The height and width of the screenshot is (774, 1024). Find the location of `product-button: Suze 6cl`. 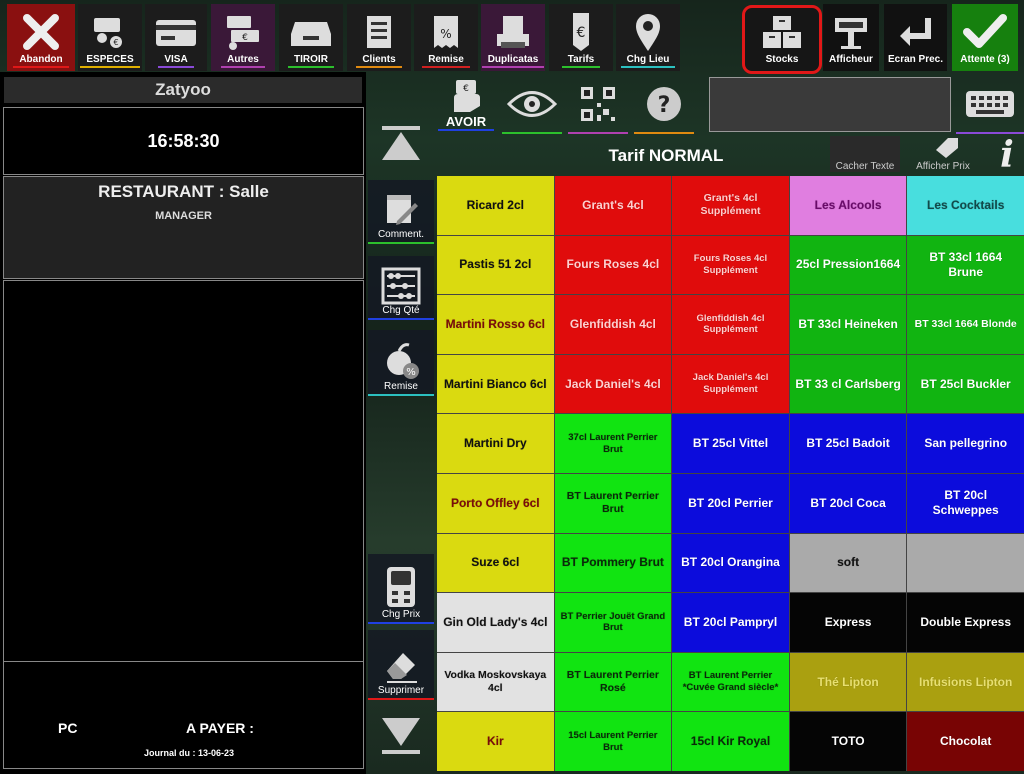

product-button: Suze 6cl is located at coordinates (495, 563).